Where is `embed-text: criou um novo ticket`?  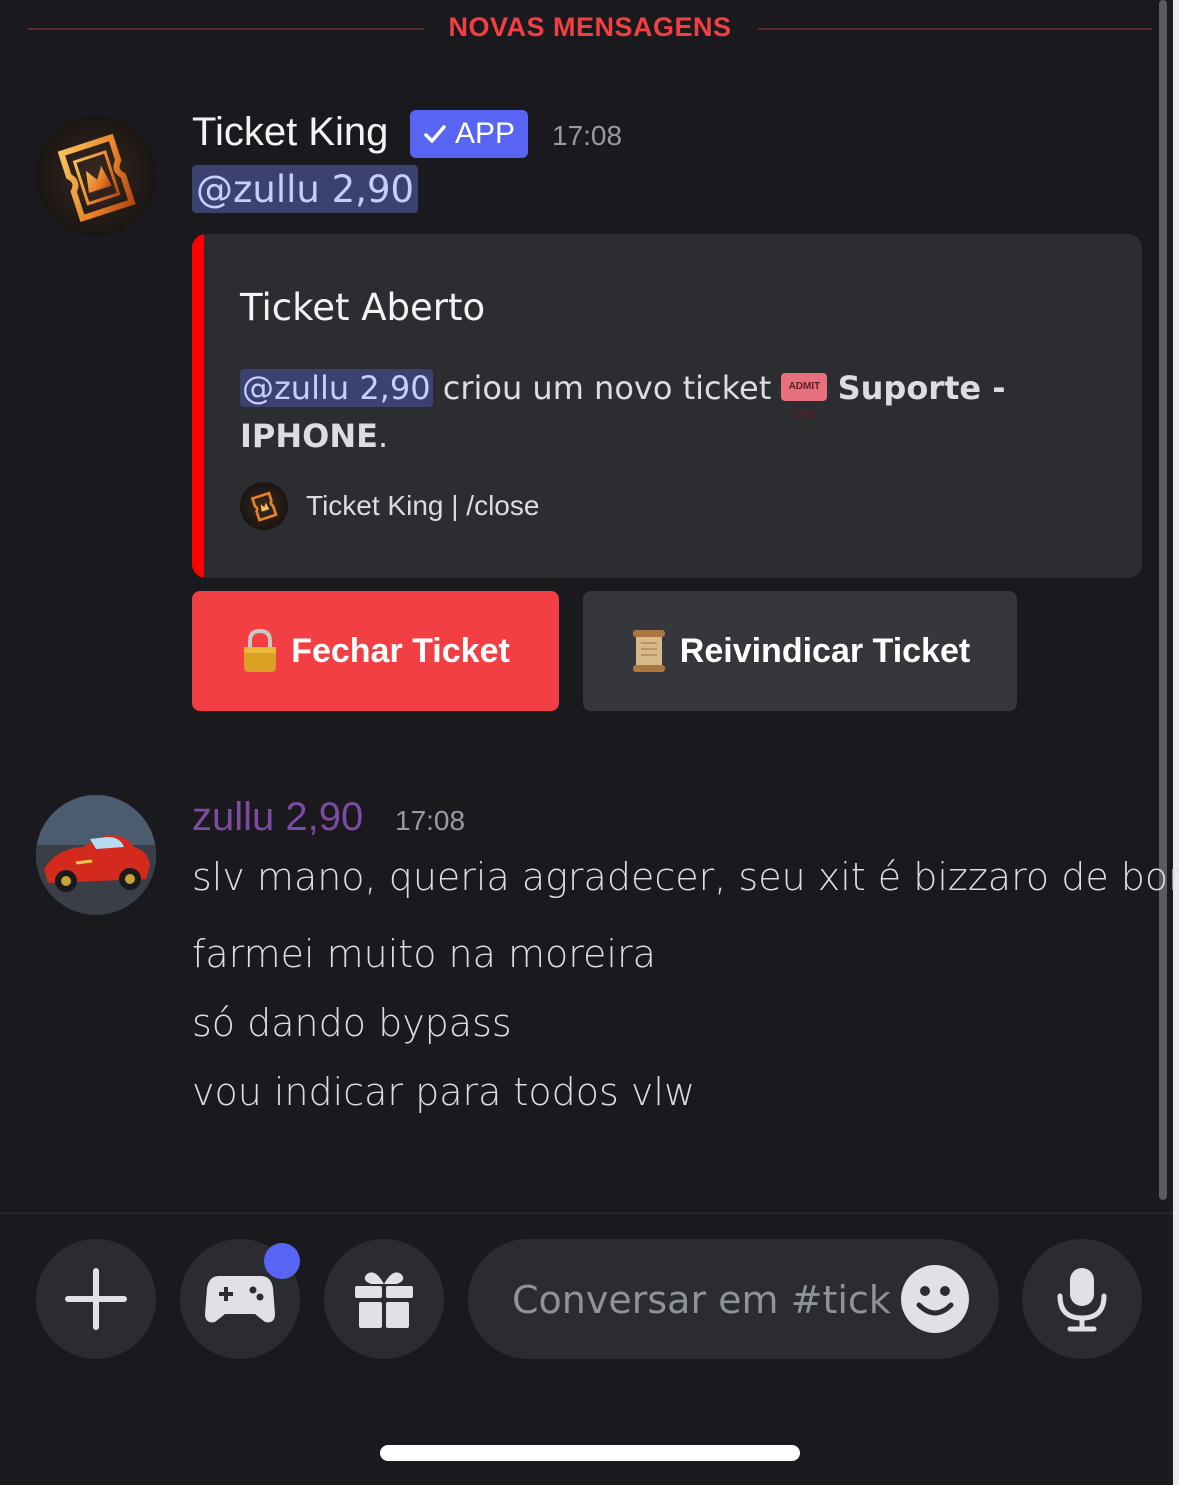
embed-text: criou um novo ticket is located at coordinates (607, 388).